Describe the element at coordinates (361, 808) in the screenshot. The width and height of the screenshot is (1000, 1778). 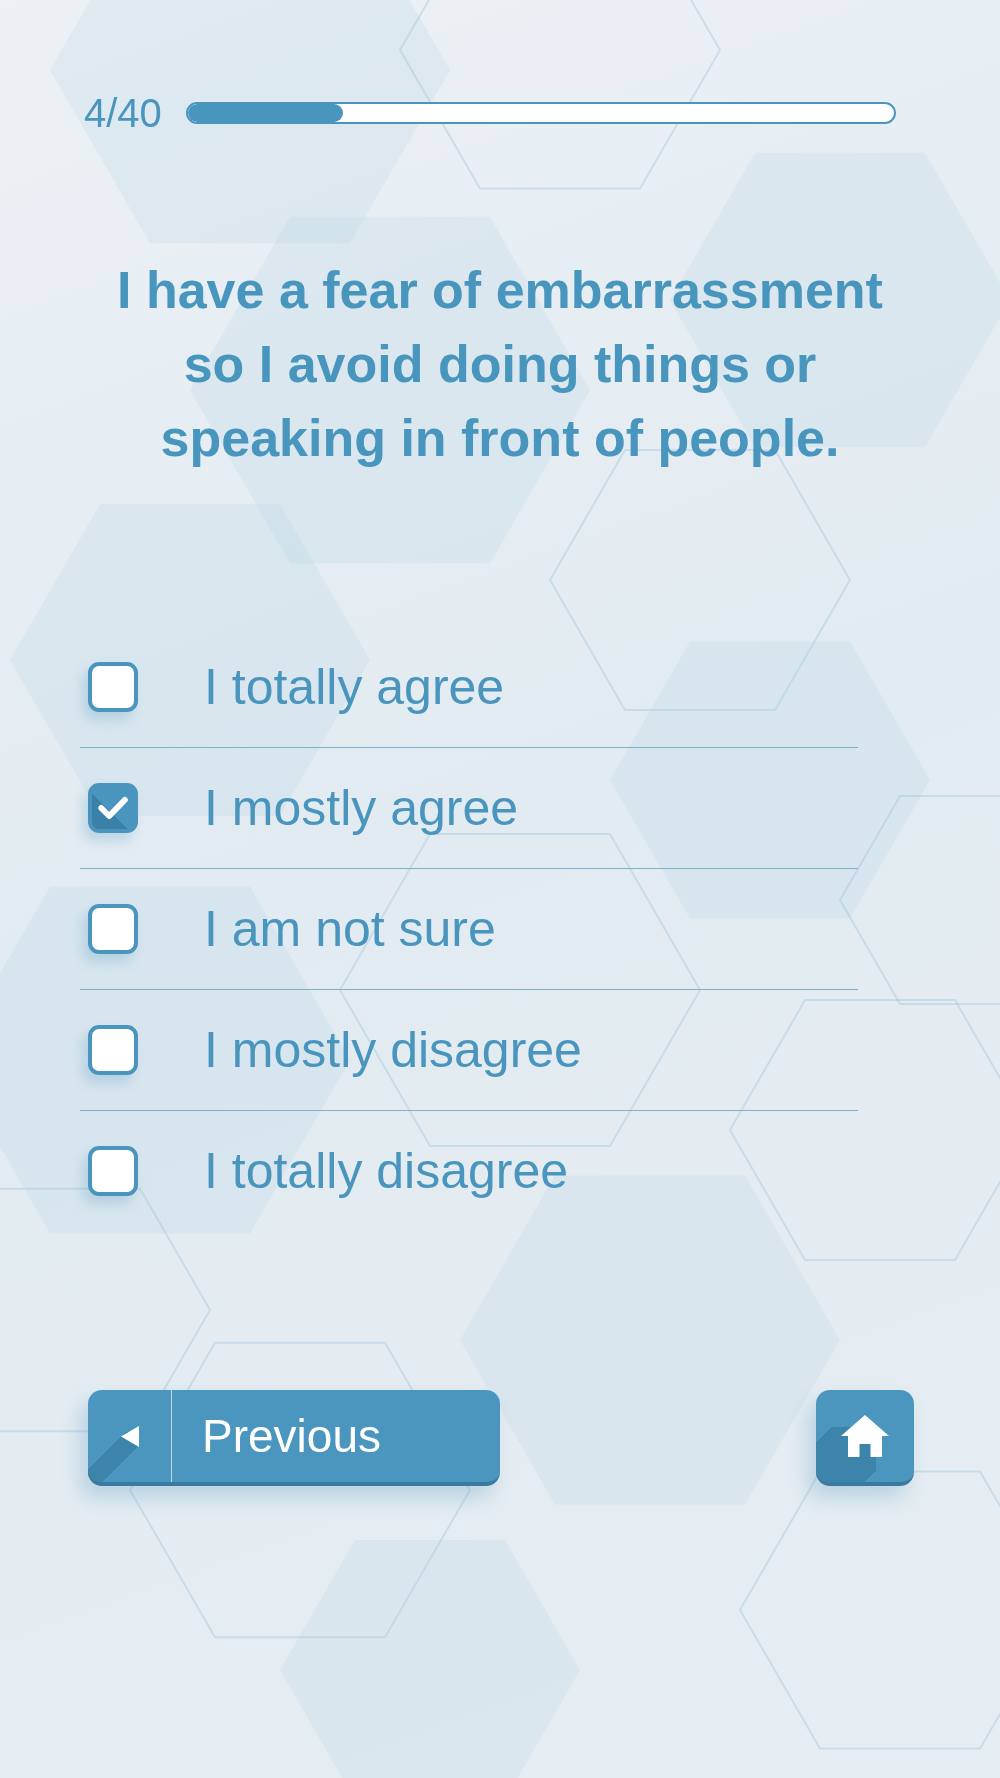
I see `option-label: I mostly agree` at that location.